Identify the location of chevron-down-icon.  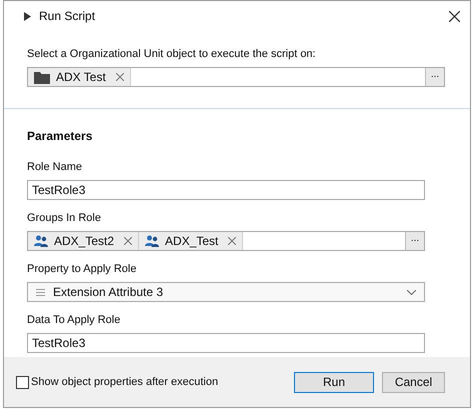
(411, 292).